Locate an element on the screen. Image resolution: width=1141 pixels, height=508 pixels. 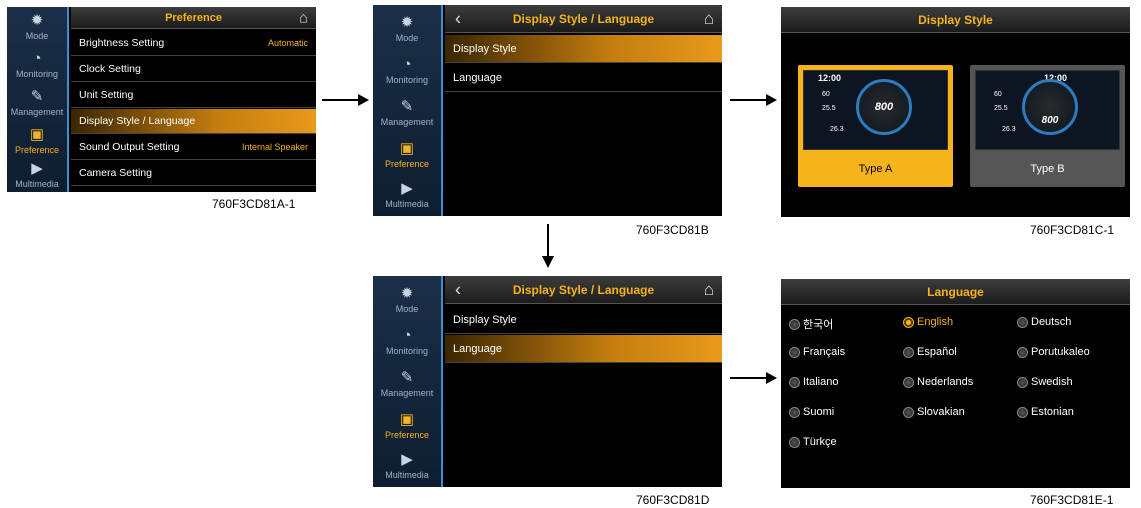
caption-e: 760F3CD81E-1 is located at coordinates (1072, 500).